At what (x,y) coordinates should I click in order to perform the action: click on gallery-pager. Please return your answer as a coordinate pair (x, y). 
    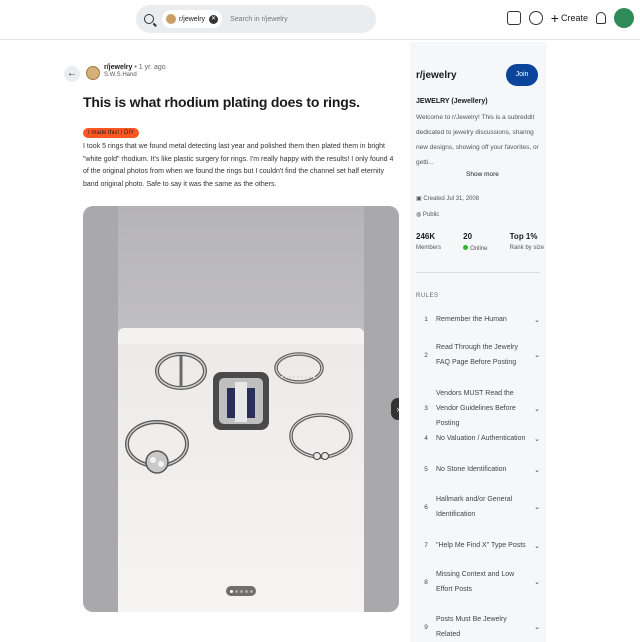
    Looking at the image, I should click on (241, 591).